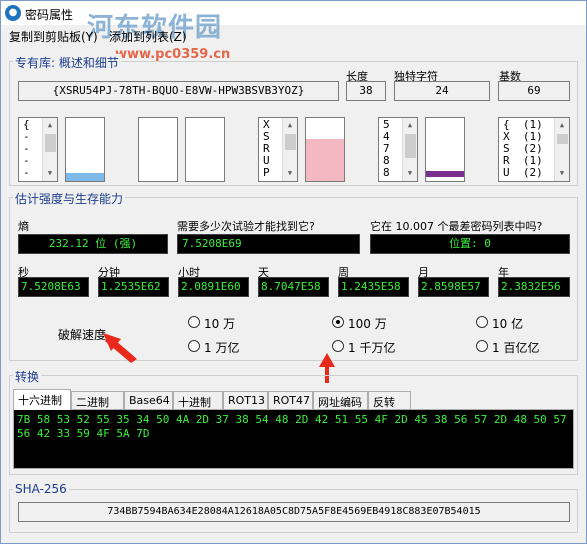  What do you see at coordinates (213, 287) in the screenshot?
I see `hours-value: 2.0891E60` at bounding box center [213, 287].